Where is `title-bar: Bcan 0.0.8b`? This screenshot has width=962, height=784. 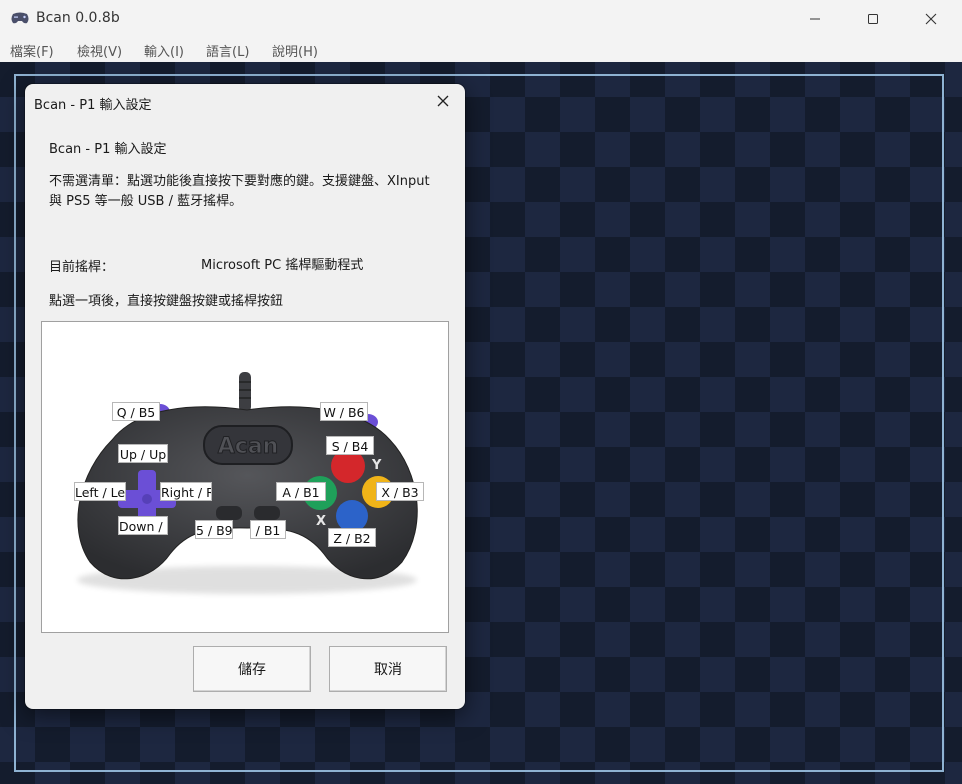 title-bar: Bcan 0.0.8b is located at coordinates (481, 19).